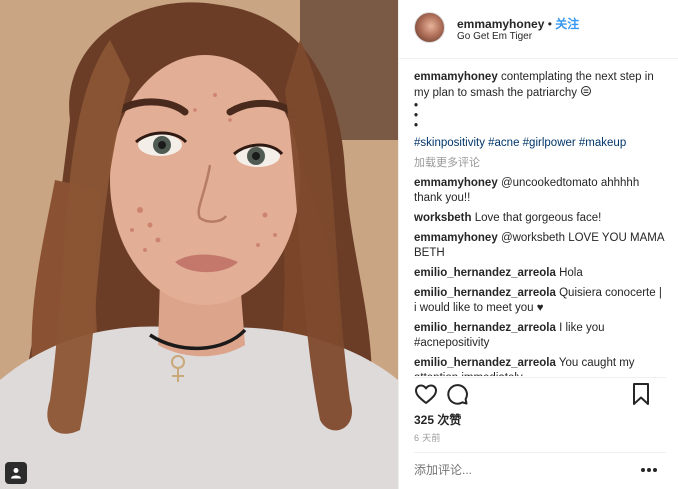 Image resolution: width=678 pixels, height=489 pixels. I want to click on avatar, so click(429, 27).